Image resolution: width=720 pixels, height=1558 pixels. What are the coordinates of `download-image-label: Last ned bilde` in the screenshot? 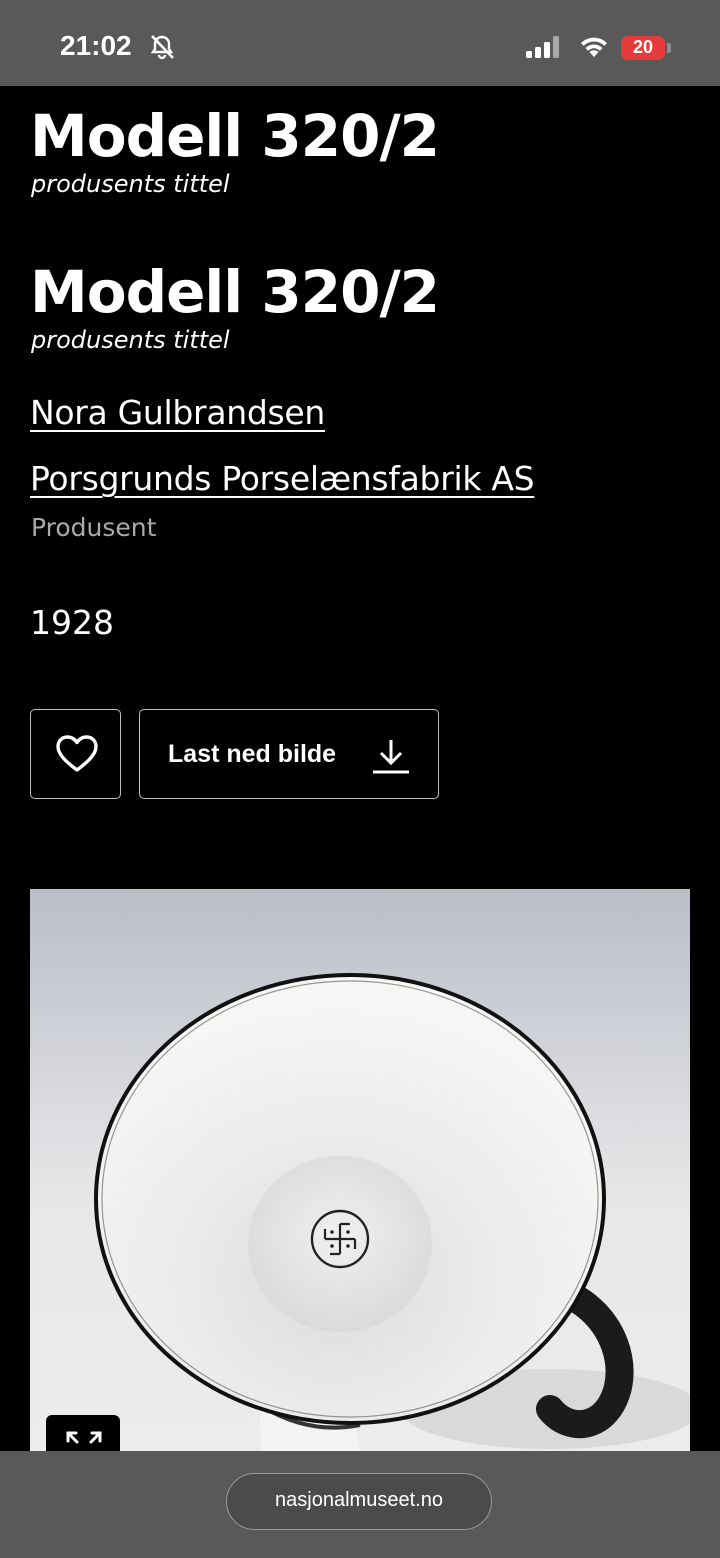 It's located at (252, 754).